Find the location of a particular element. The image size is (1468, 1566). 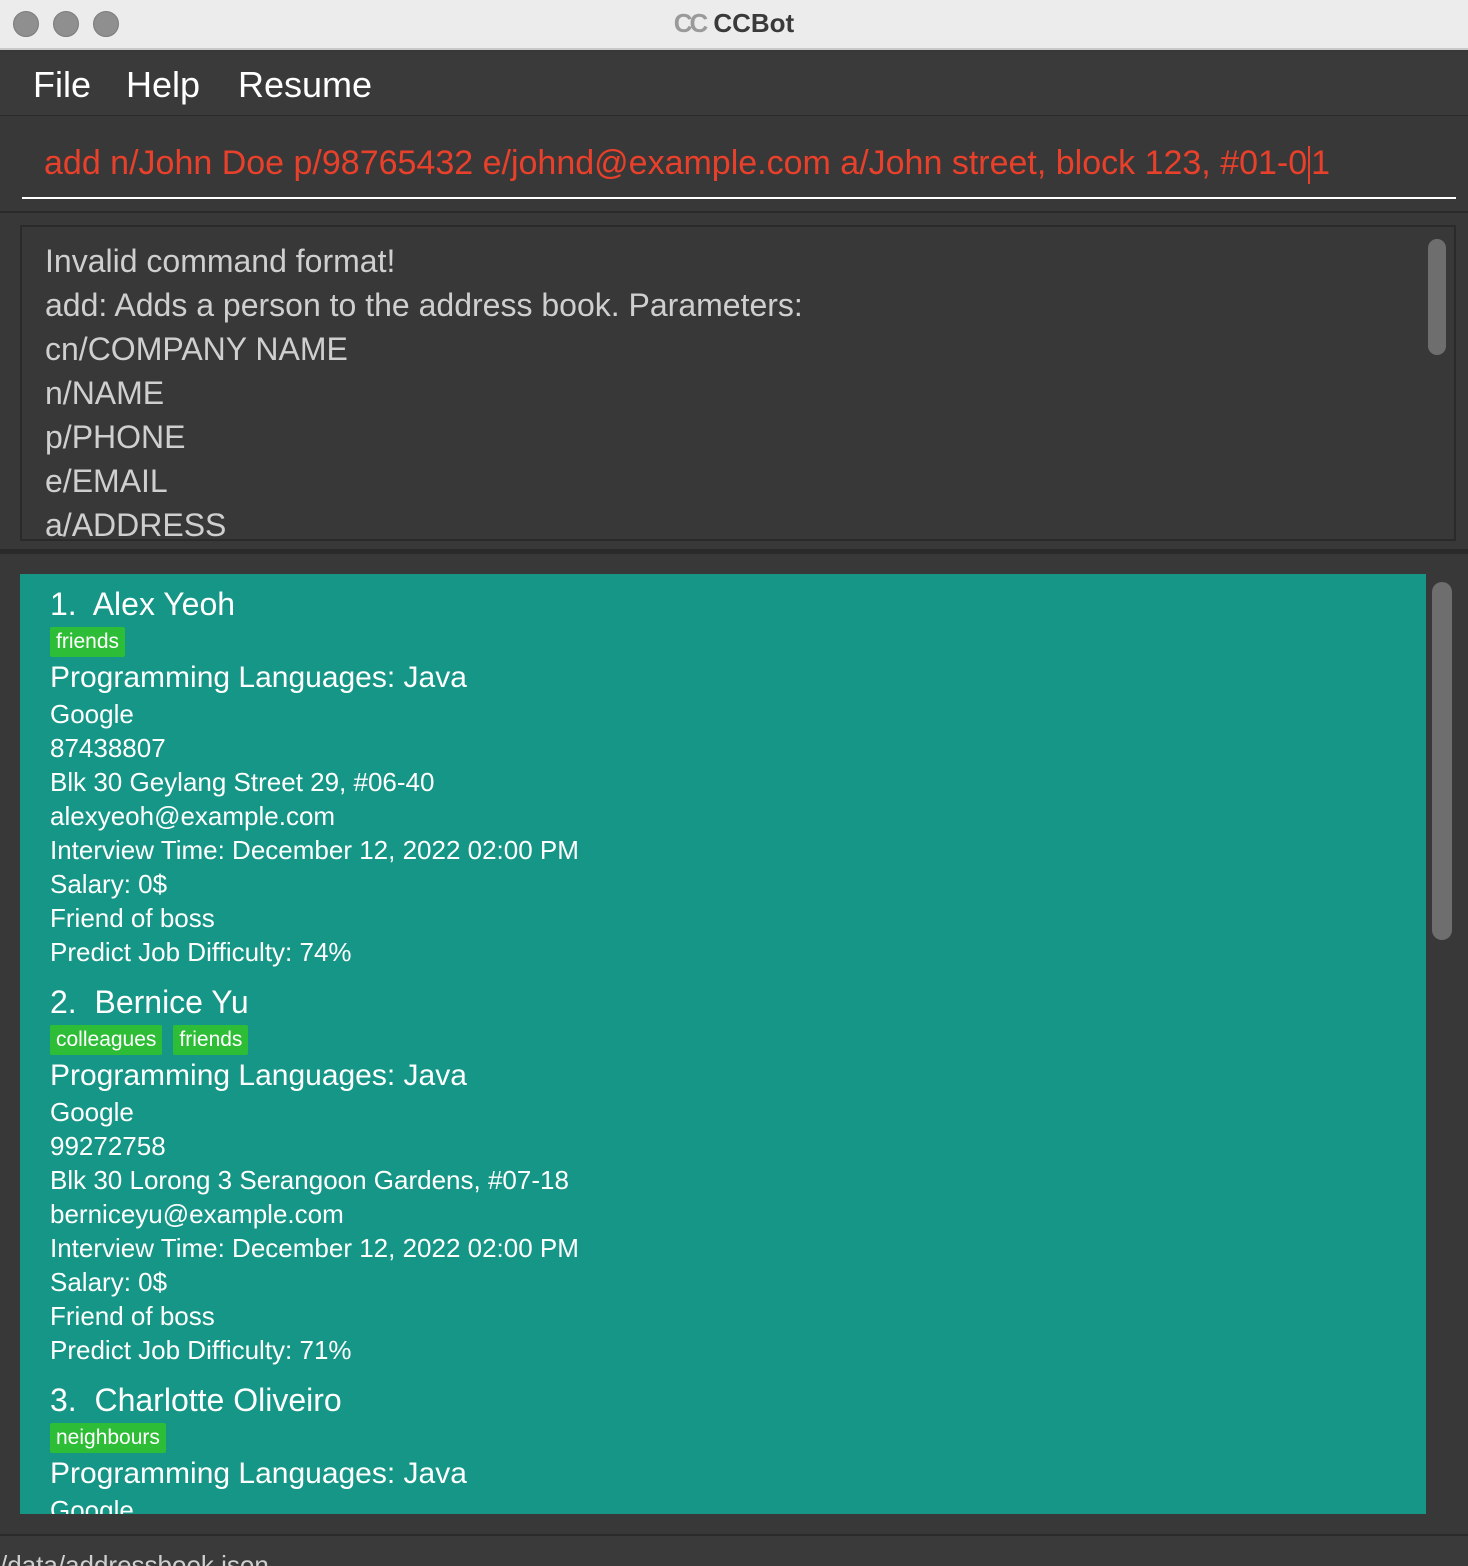

person-difficulty: Predict Job Difficulty: 71% is located at coordinates (201, 1350).